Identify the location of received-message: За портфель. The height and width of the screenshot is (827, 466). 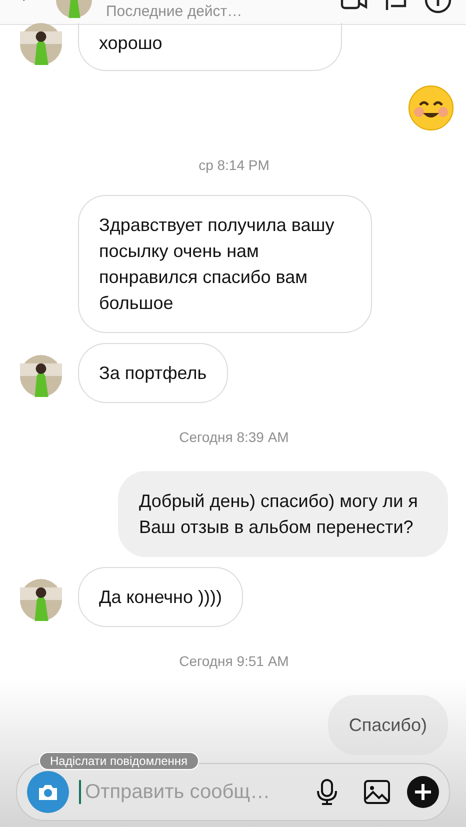
(153, 373).